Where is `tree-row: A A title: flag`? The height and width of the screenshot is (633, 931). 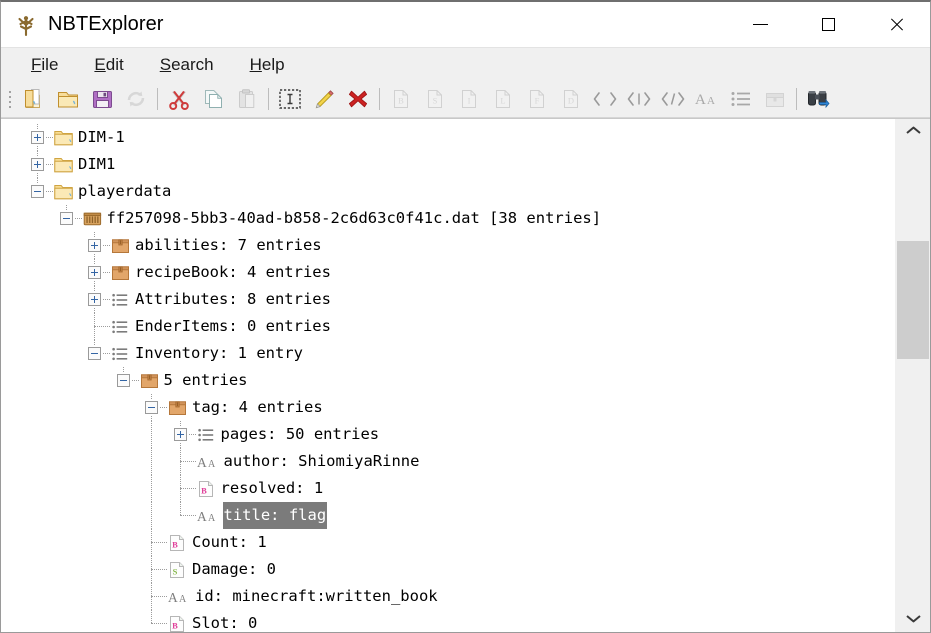
tree-row: A A title: flag is located at coordinates (447, 515).